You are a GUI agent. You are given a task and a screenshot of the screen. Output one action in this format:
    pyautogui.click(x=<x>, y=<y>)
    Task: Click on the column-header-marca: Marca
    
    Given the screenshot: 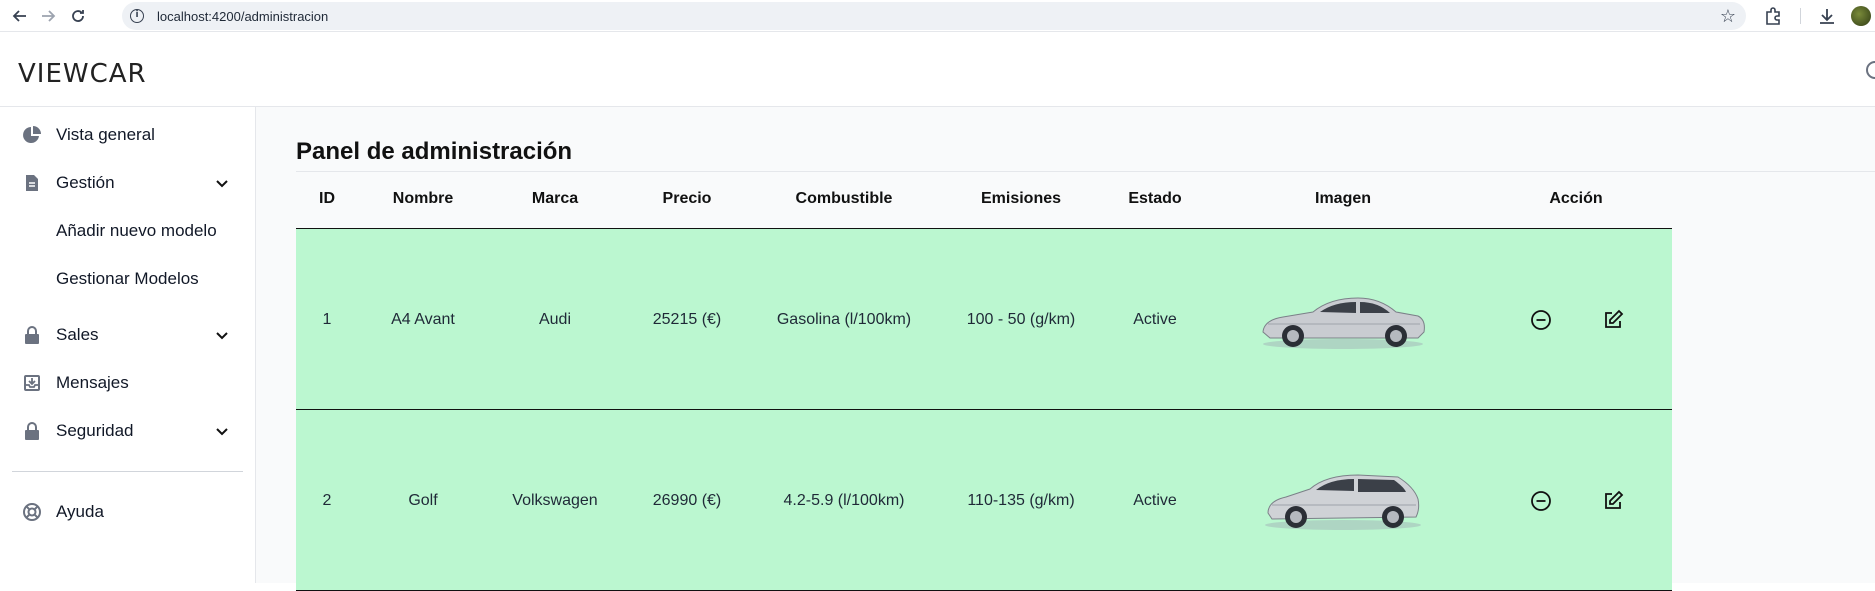 What is the action you would take?
    pyautogui.click(x=555, y=199)
    